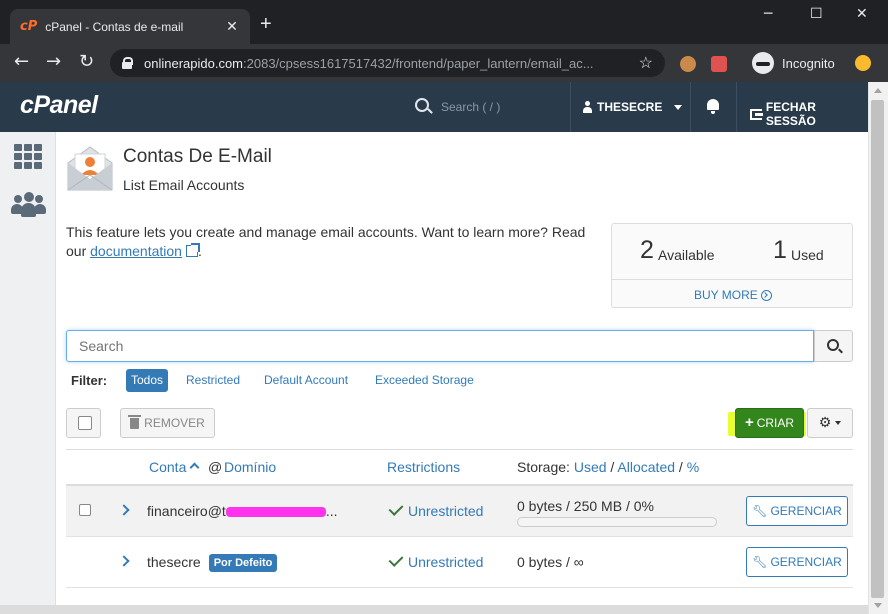 This screenshot has width=888, height=614. I want to click on filter-restricted: Restricted, so click(213, 380).